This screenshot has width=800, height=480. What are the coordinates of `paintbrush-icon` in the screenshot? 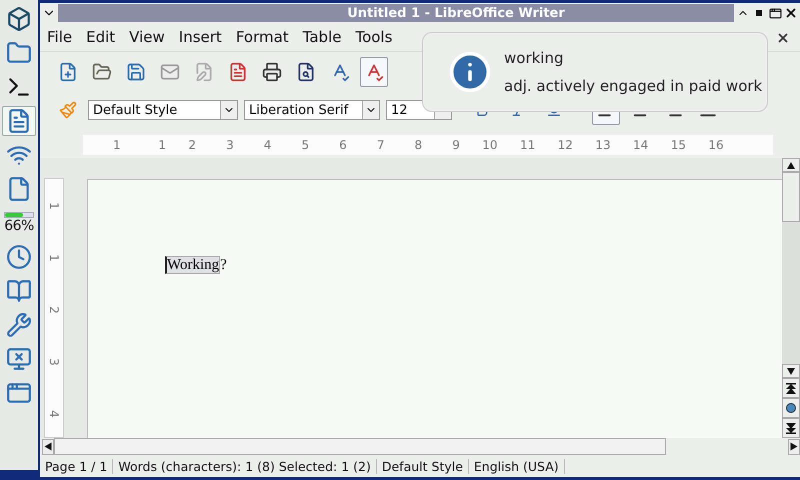 It's located at (68, 110).